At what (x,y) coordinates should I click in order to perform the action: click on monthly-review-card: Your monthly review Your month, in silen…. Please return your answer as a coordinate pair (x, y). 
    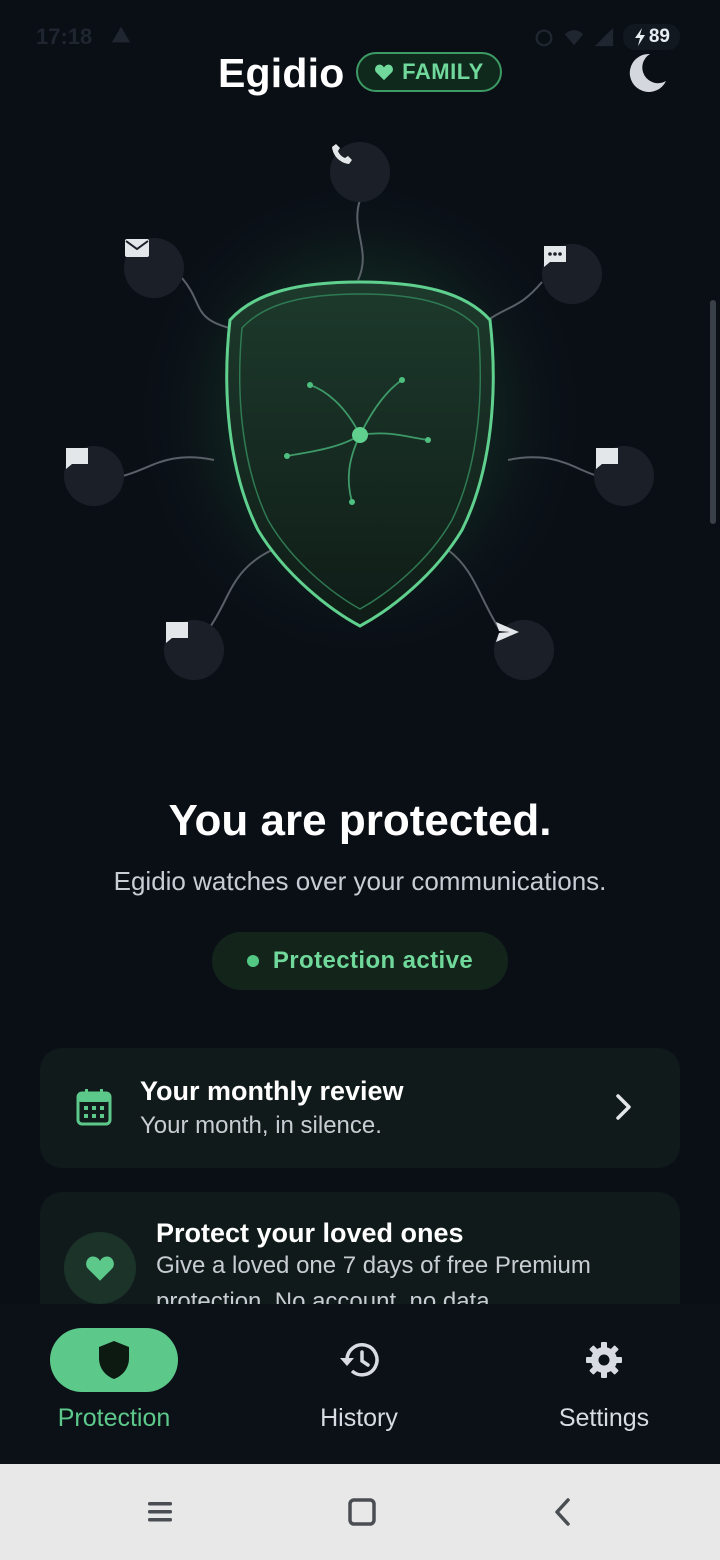
    Looking at the image, I should click on (360, 1108).